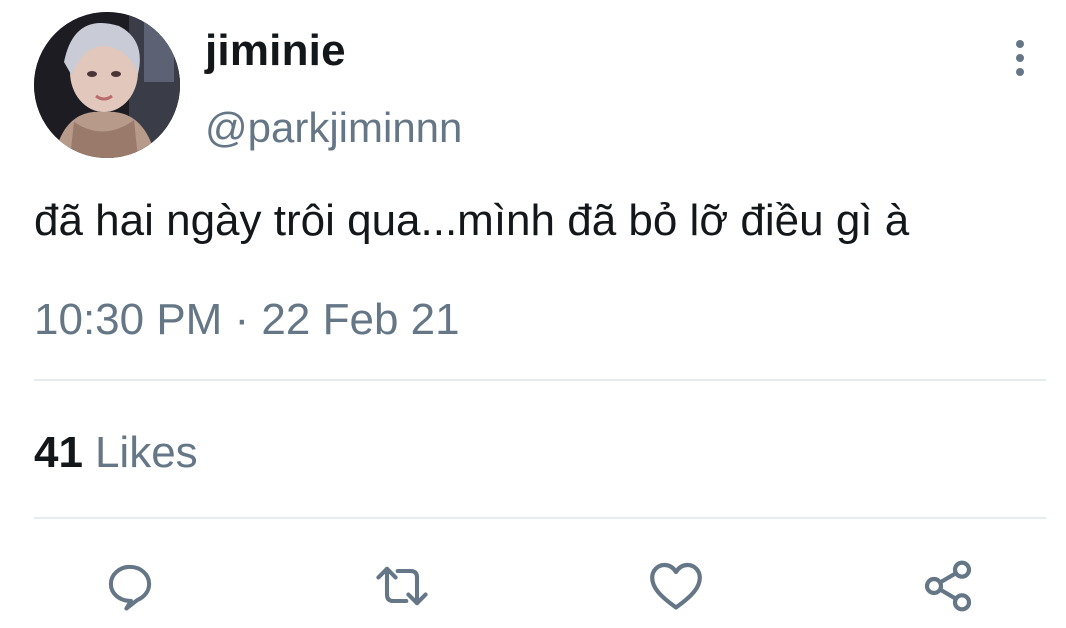  I want to click on display-name: jiminie, so click(275, 51).